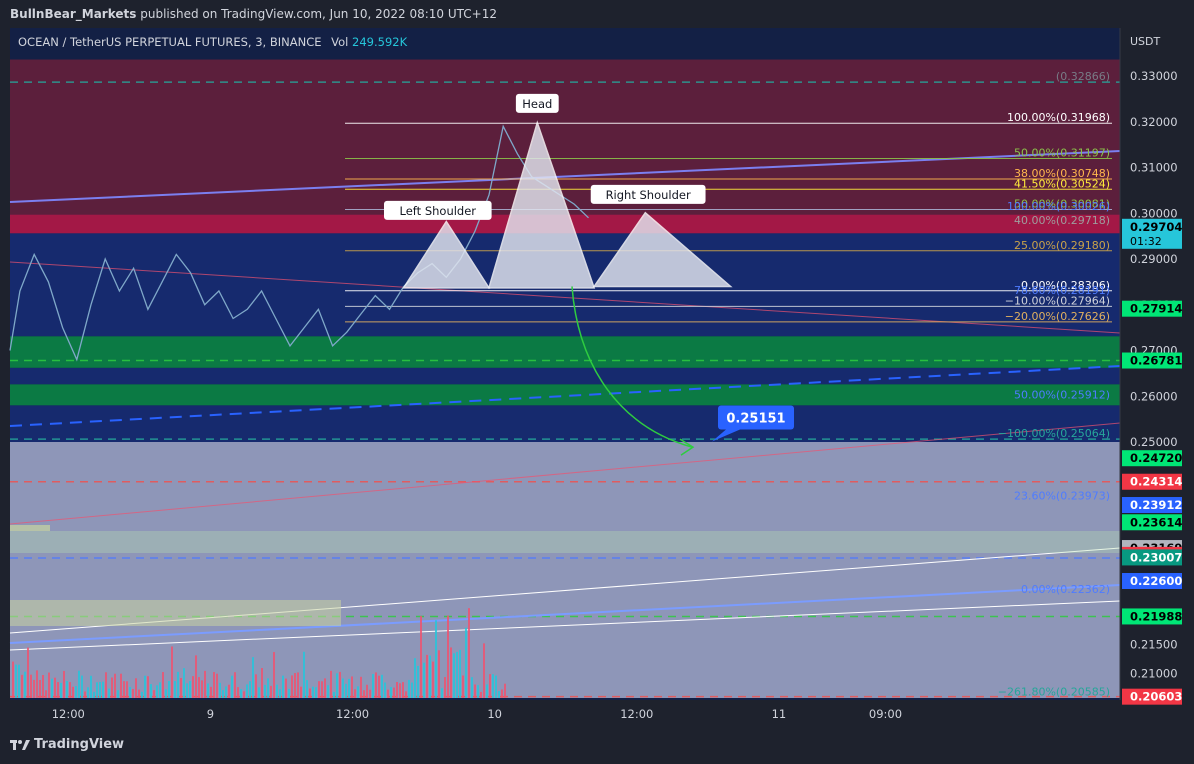 Image resolution: width=1194 pixels, height=764 pixels. I want to click on price-badge-label-0: 0.29704, so click(1156, 227).